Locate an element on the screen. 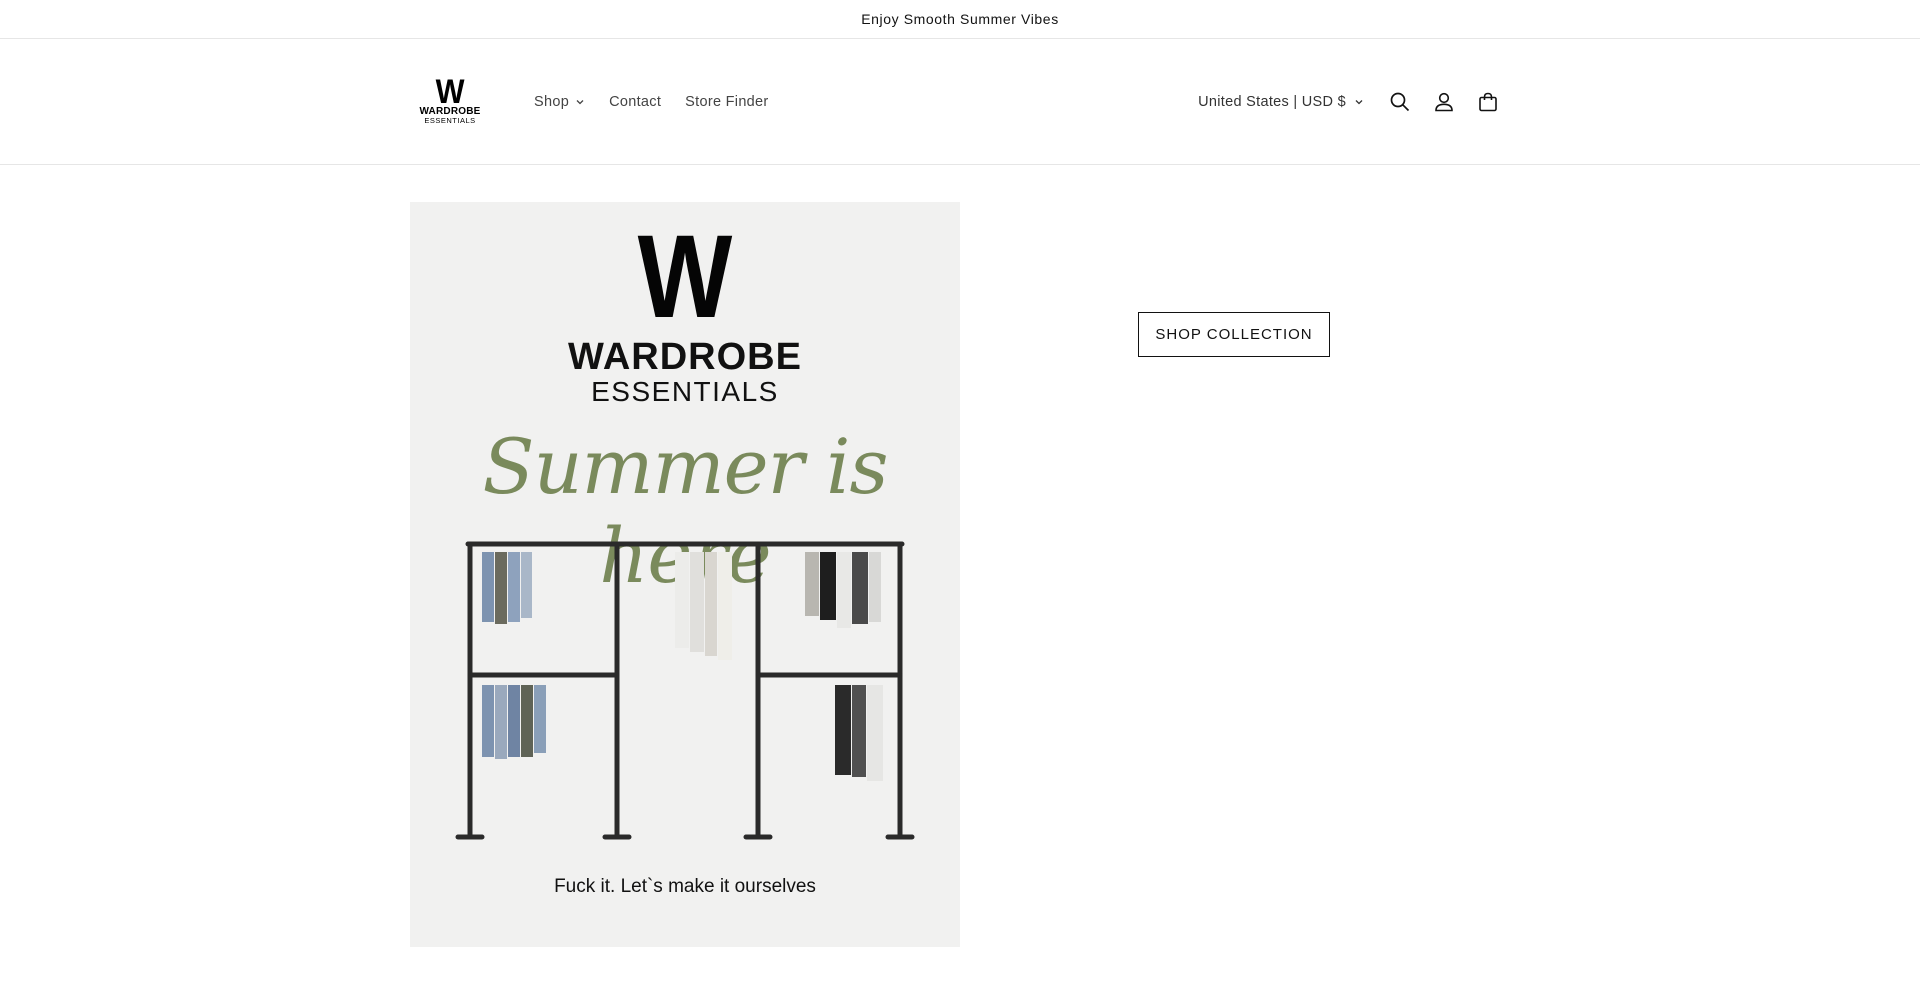  account-icon is located at coordinates (1444, 101).